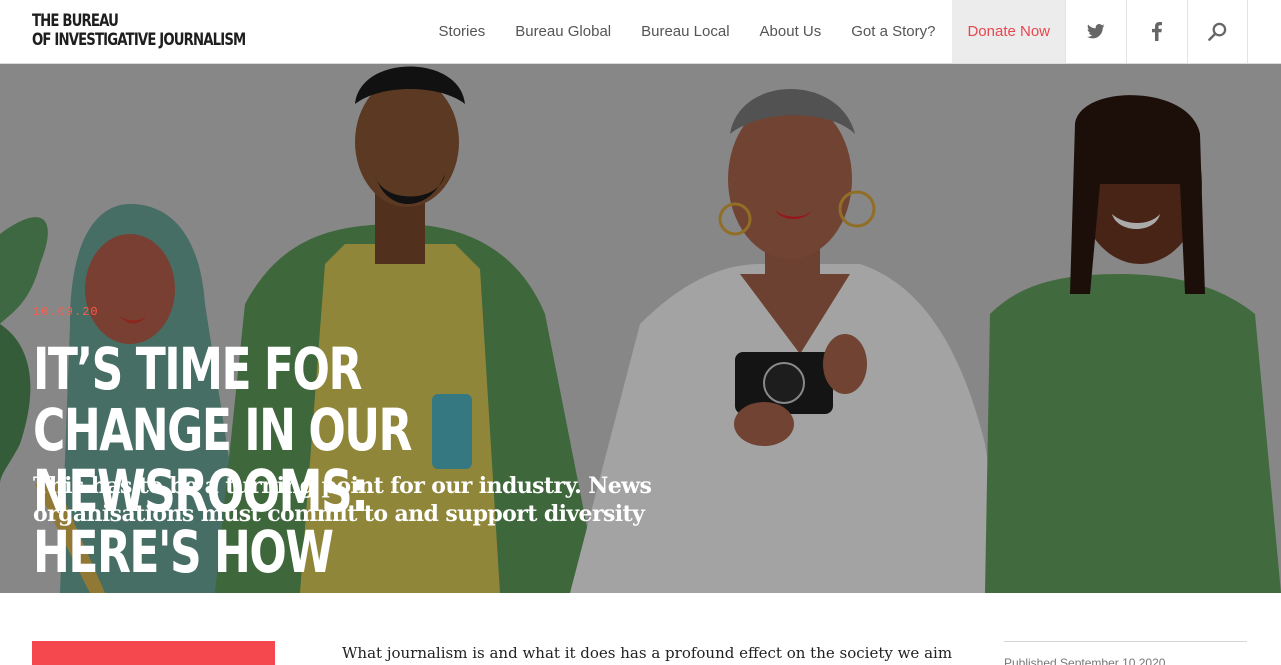  What do you see at coordinates (75, 21) in the screenshot?
I see `logo-line-1: THE BUREAU` at bounding box center [75, 21].